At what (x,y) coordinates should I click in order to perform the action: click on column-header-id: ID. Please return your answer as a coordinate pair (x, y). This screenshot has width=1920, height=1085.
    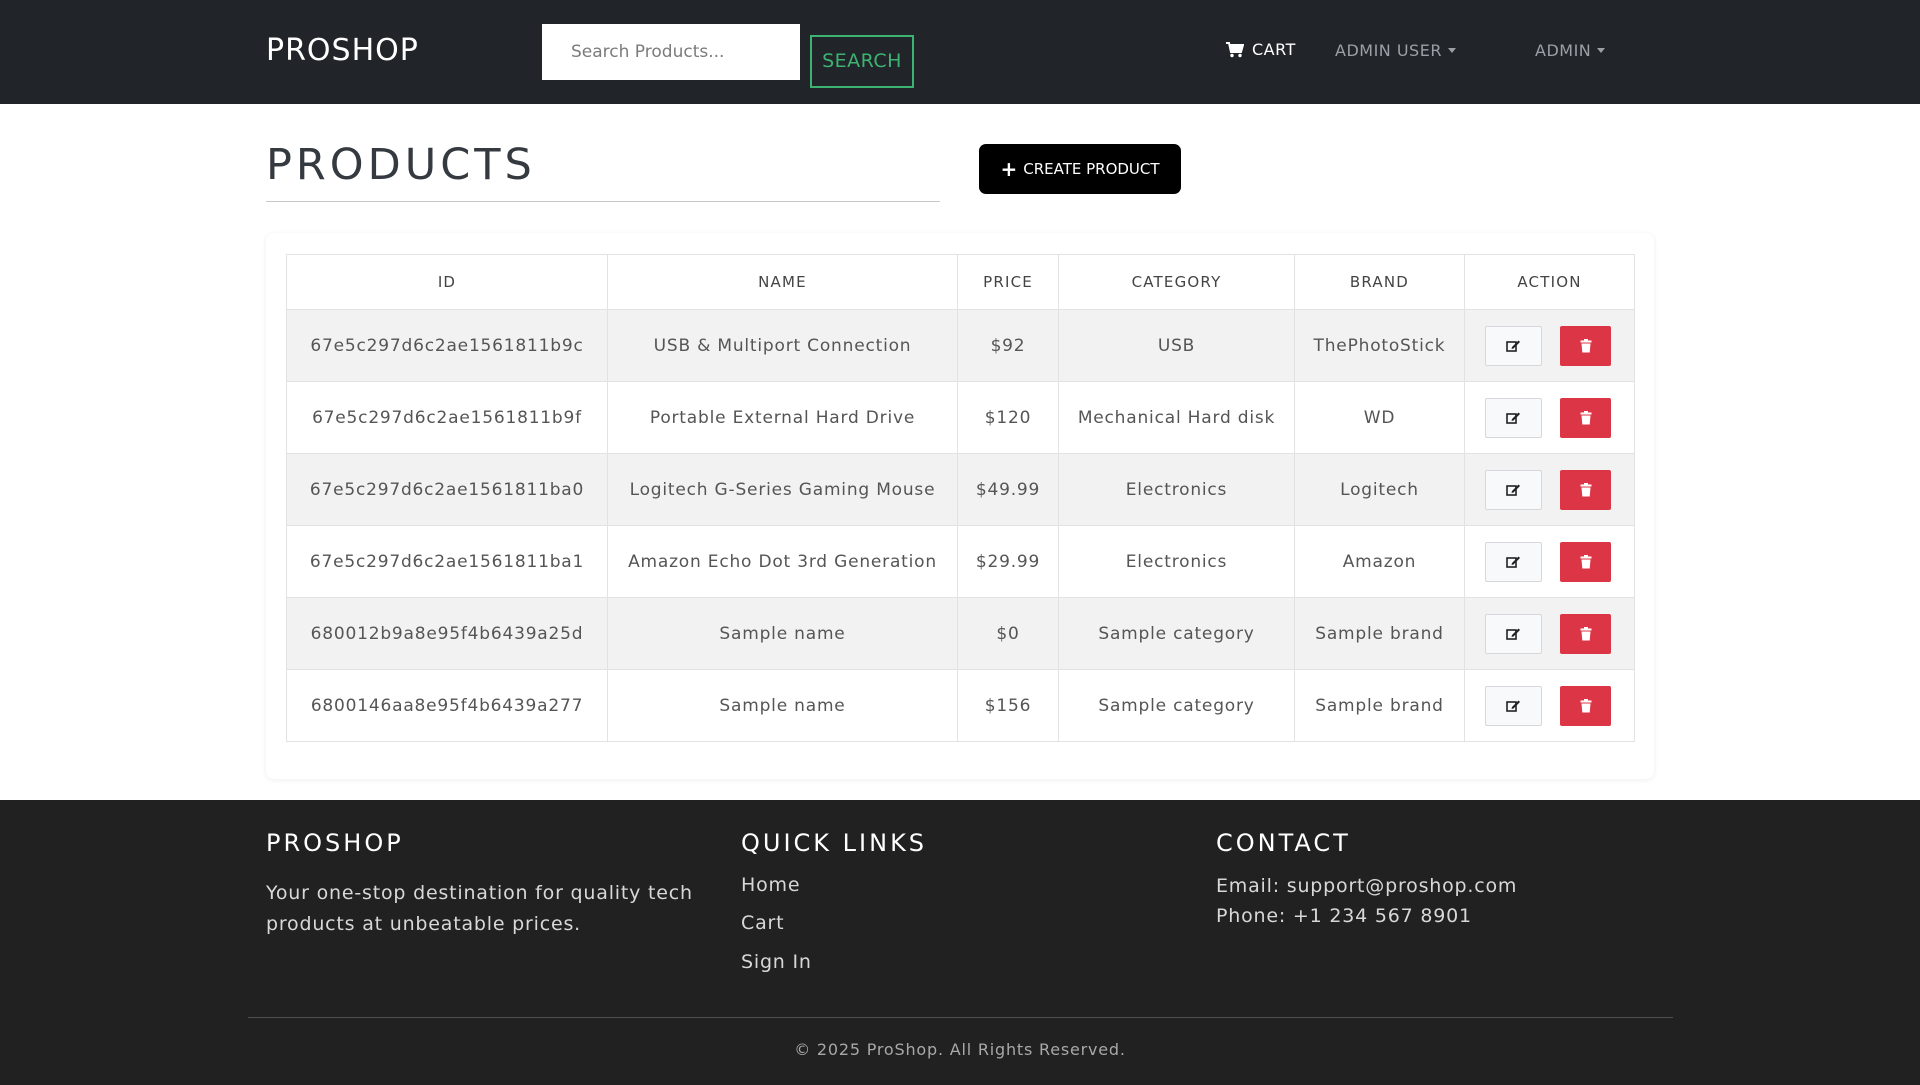
    Looking at the image, I should click on (447, 282).